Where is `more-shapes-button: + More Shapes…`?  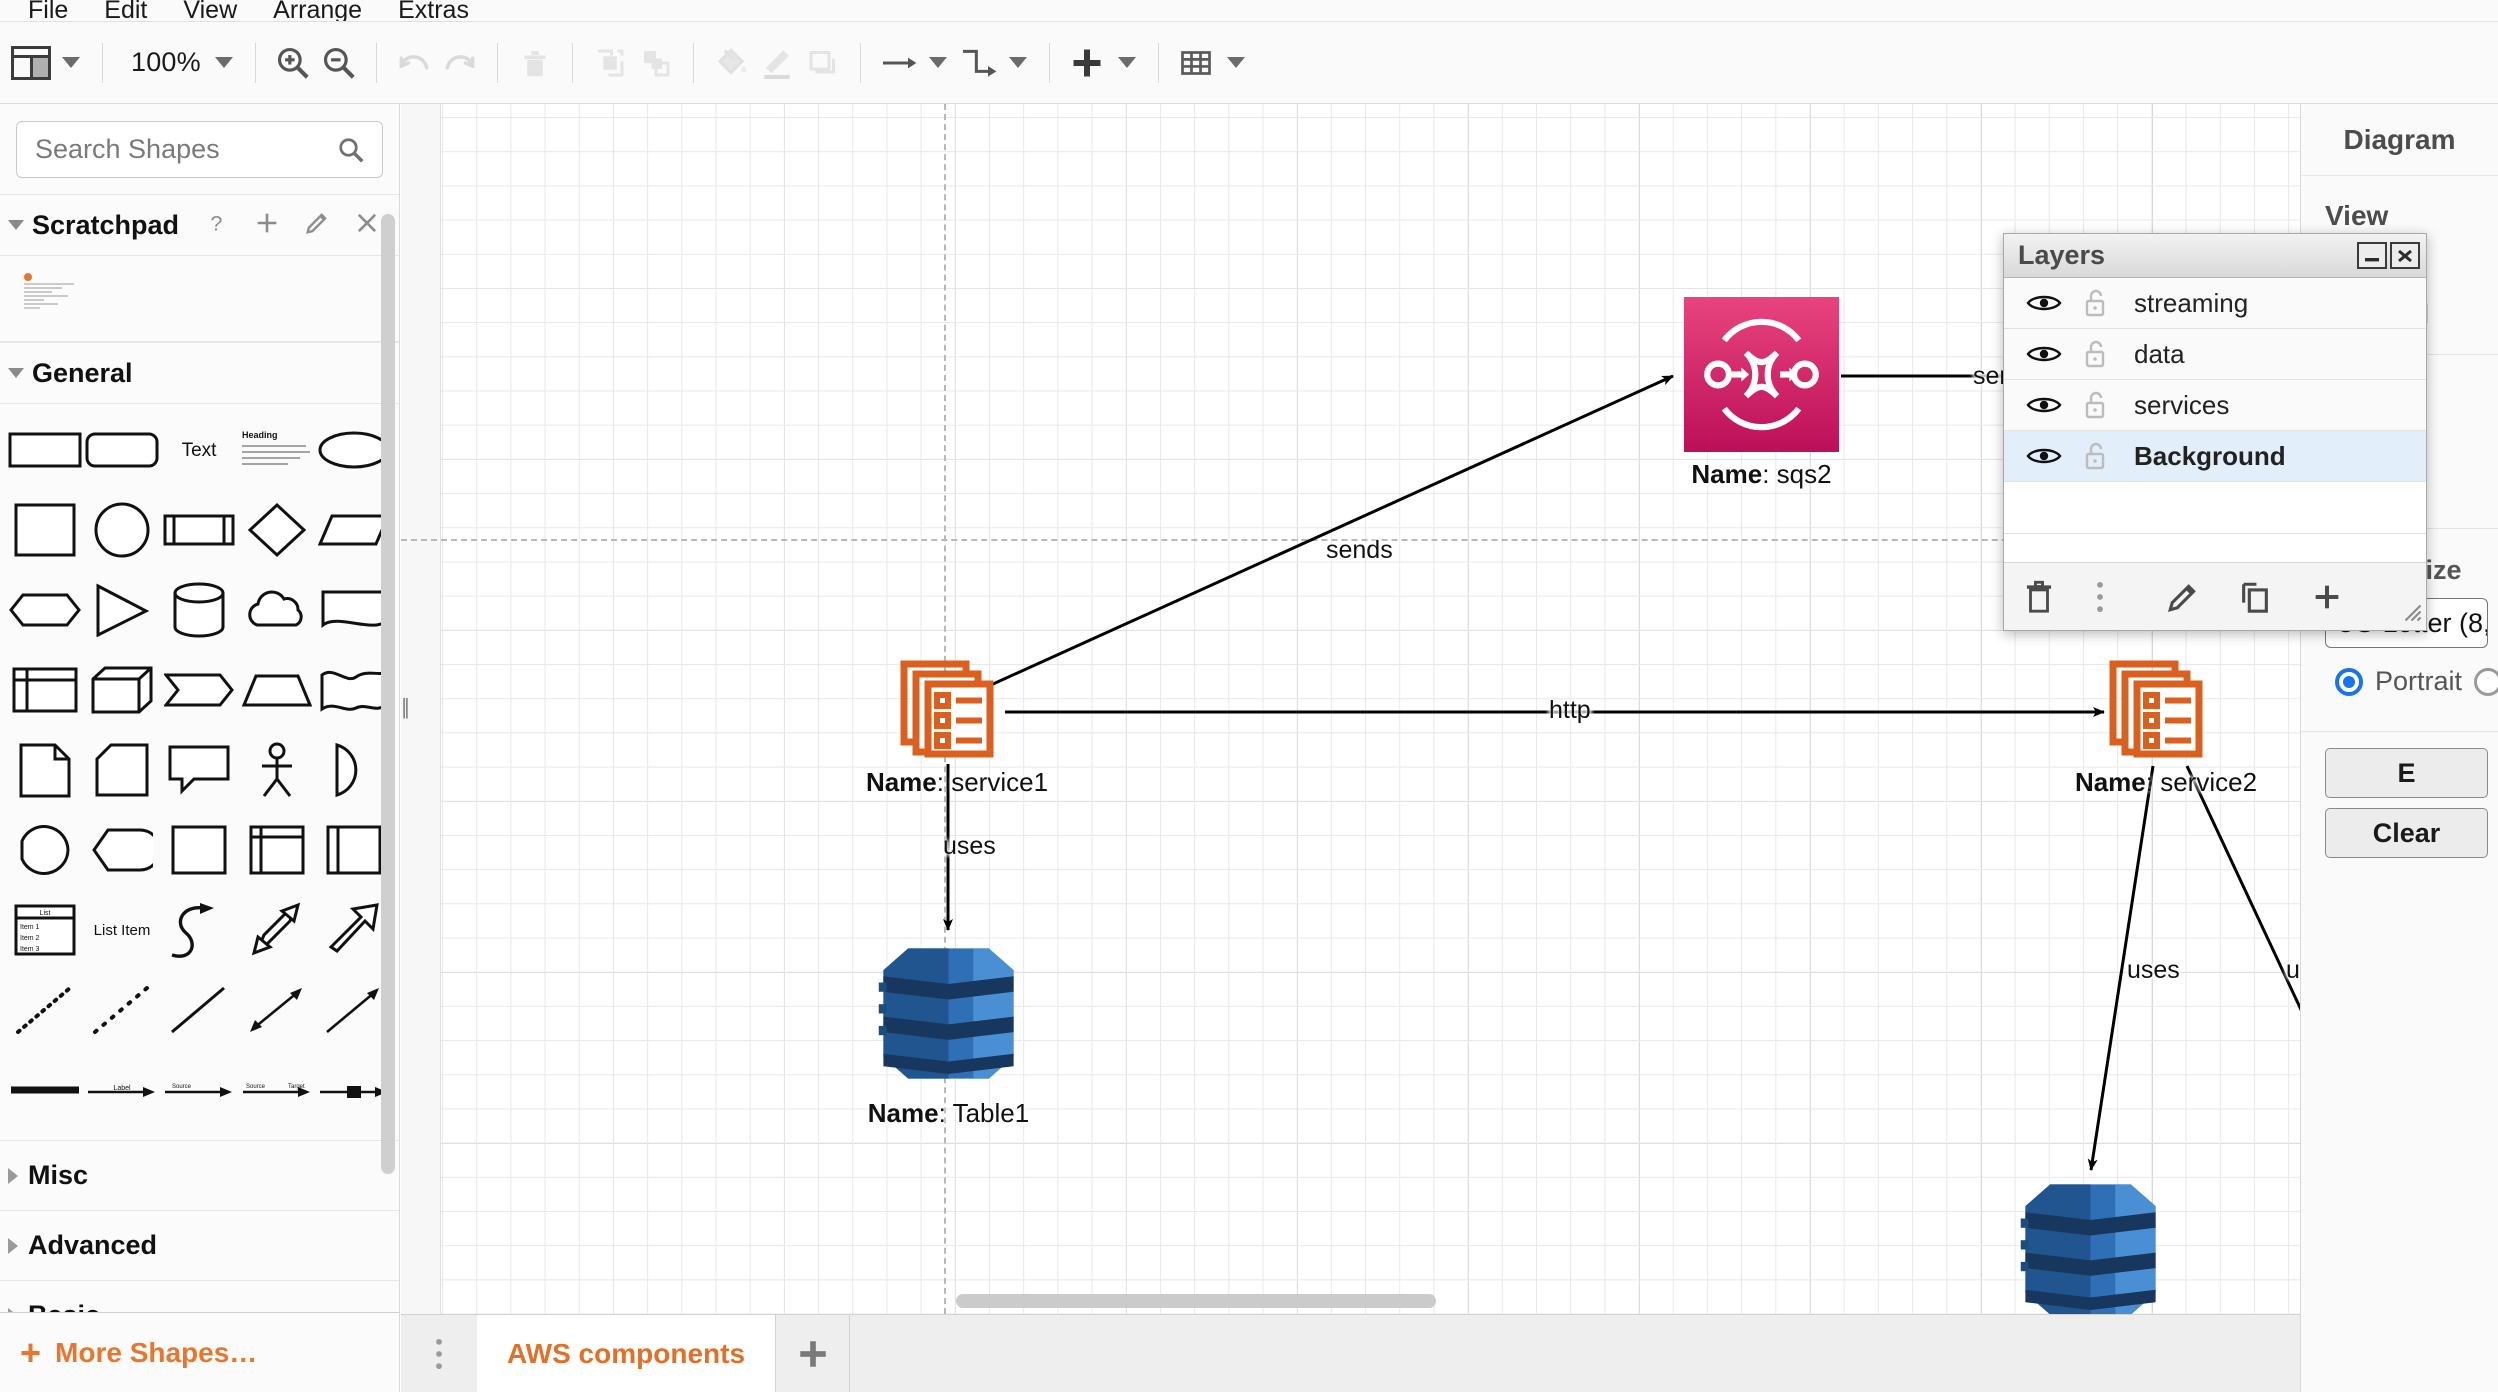
more-shapes-button: + More Shapes… is located at coordinates (199, 1352).